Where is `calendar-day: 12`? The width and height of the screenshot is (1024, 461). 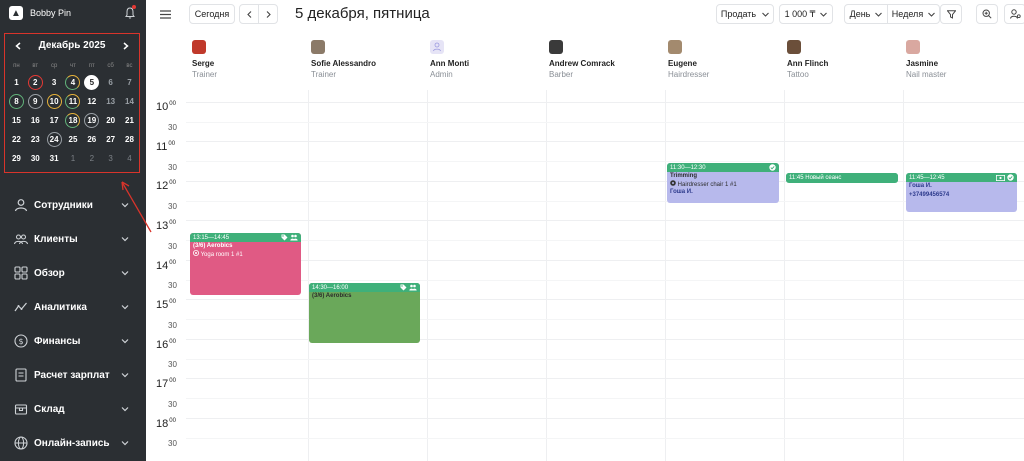
calendar-day: 12 is located at coordinates (91, 101).